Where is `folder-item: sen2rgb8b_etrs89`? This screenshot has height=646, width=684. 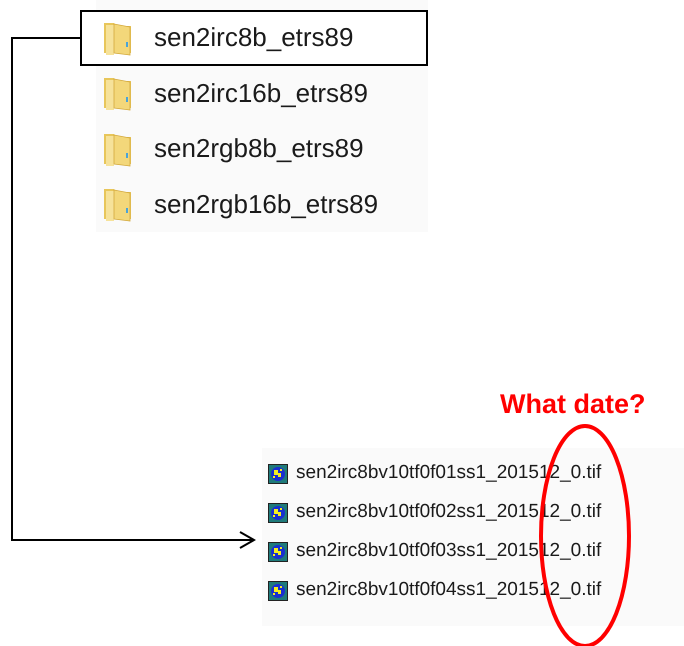 folder-item: sen2rgb8b_etrs89 is located at coordinates (262, 148).